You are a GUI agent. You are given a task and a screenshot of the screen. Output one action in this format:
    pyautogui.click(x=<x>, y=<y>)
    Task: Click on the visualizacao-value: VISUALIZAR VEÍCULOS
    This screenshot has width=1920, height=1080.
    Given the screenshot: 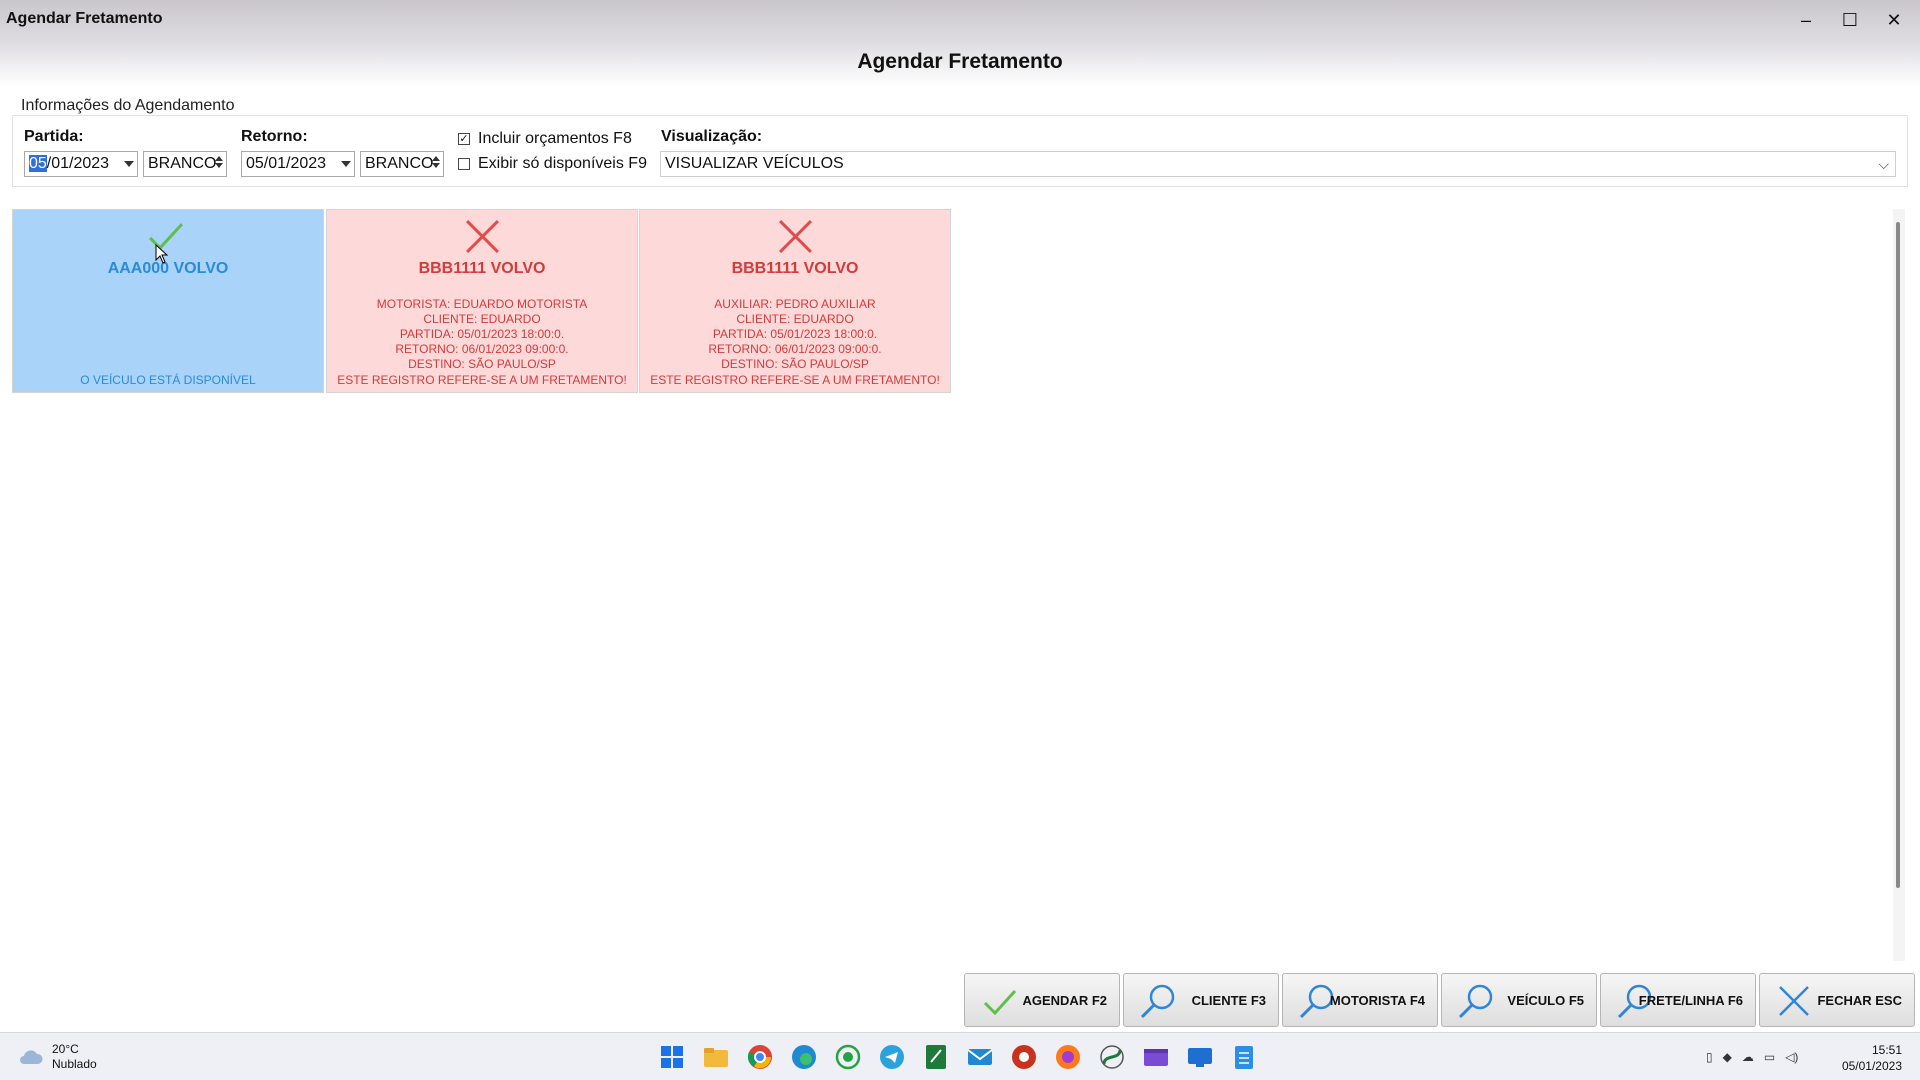 What is the action you would take?
    pyautogui.click(x=754, y=163)
    